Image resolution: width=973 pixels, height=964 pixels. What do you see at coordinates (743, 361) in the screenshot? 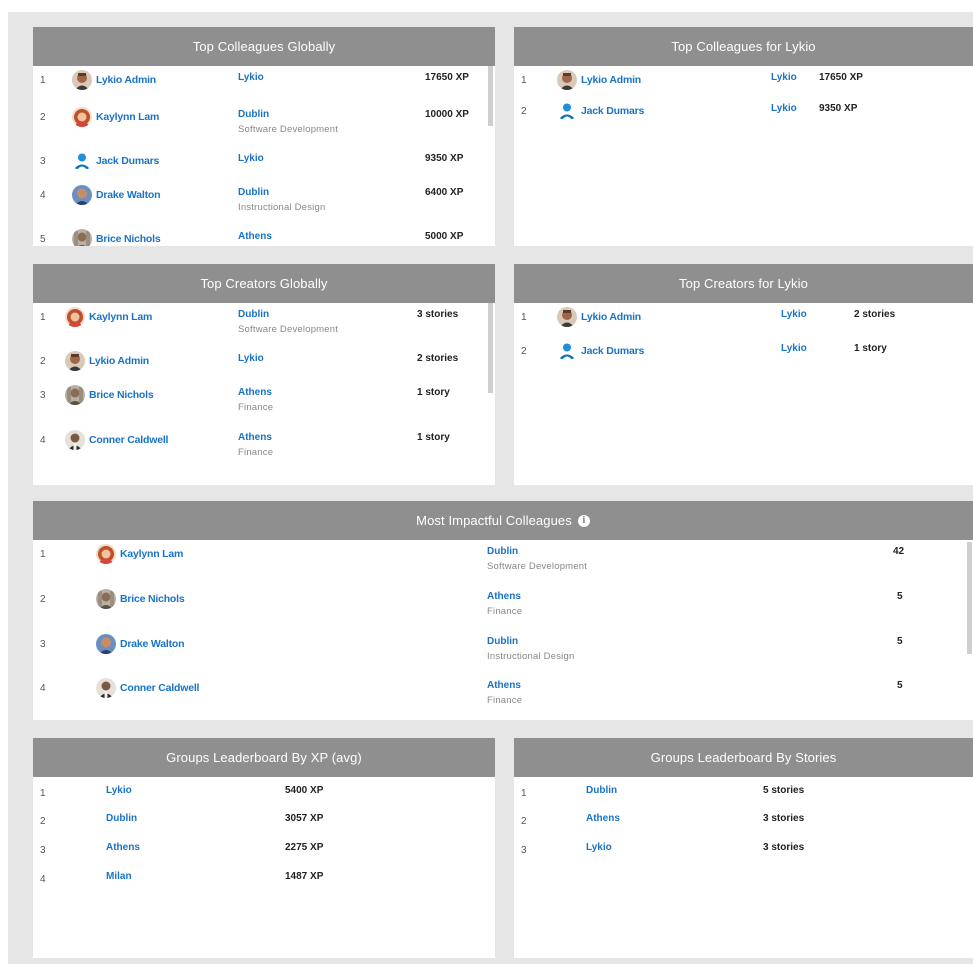
I see `table-row: 2 Jack Dumars Lykio 1 story` at bounding box center [743, 361].